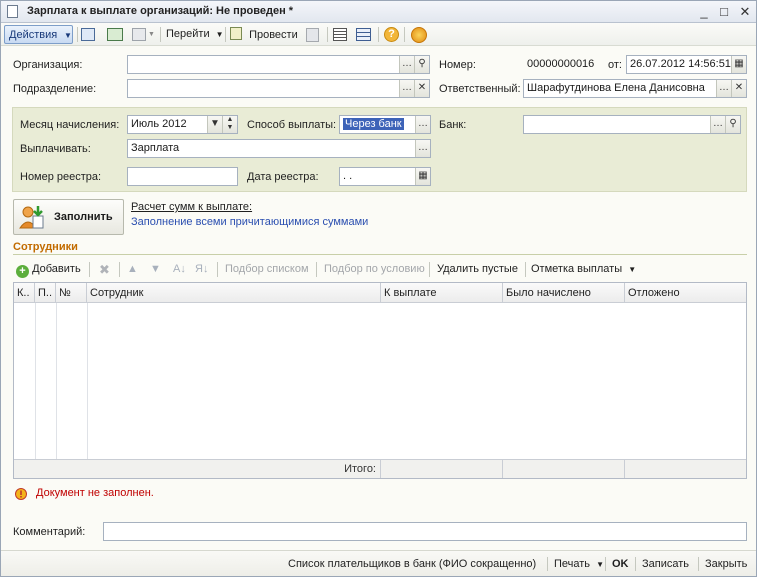 This screenshot has width=757, height=577. Describe the element at coordinates (419, 35) in the screenshot. I see `calculator-icon` at that location.